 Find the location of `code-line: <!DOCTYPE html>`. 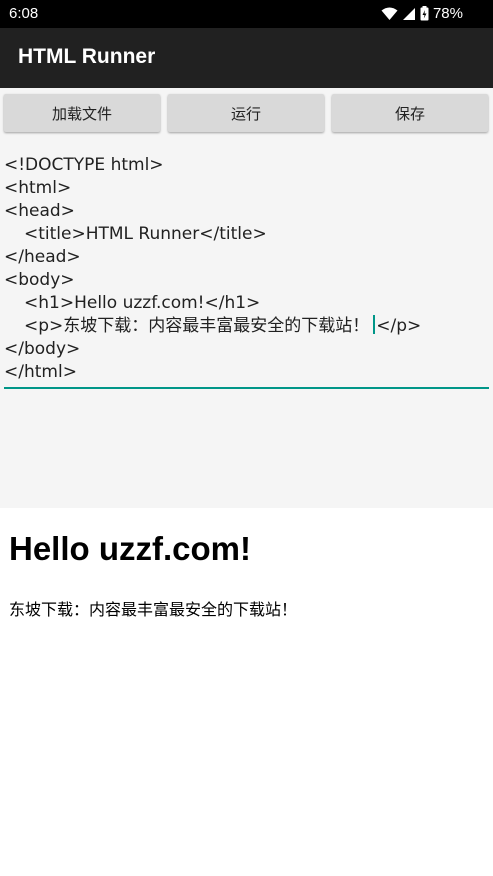

code-line: <!DOCTYPE html> is located at coordinates (84, 165).